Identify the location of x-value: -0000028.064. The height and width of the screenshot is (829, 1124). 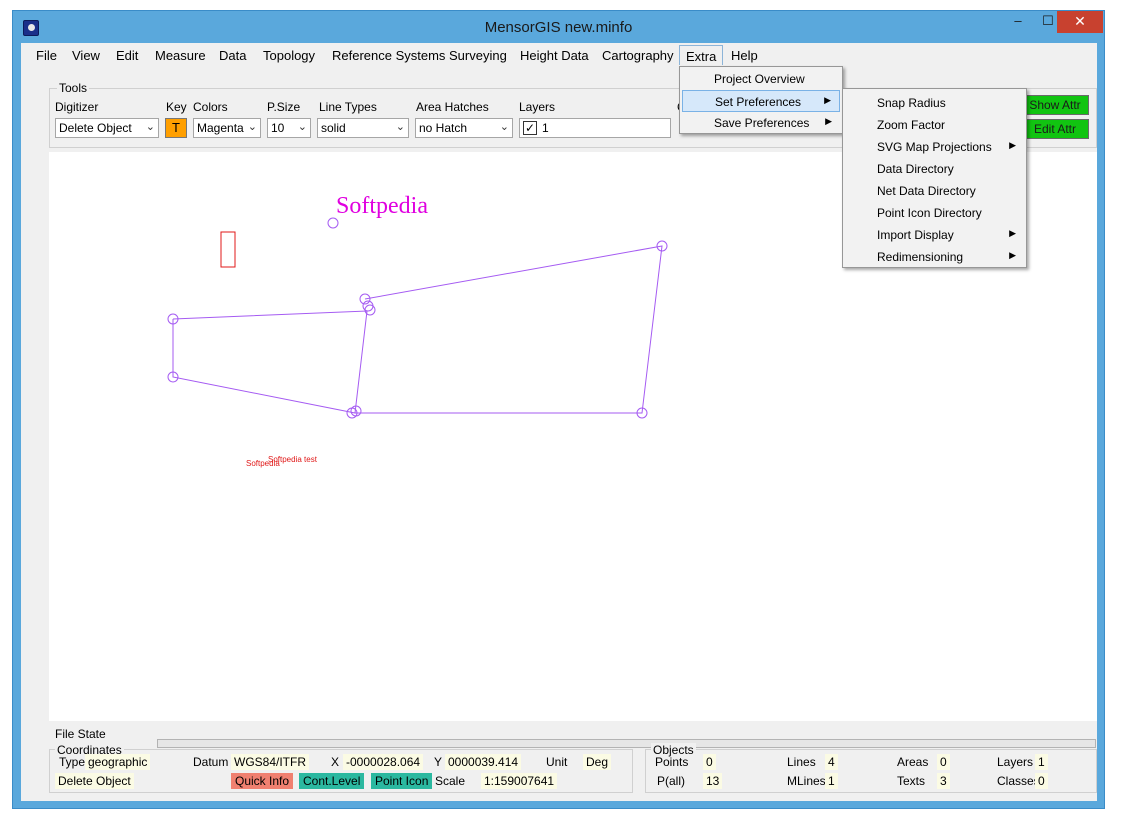
(383, 762).